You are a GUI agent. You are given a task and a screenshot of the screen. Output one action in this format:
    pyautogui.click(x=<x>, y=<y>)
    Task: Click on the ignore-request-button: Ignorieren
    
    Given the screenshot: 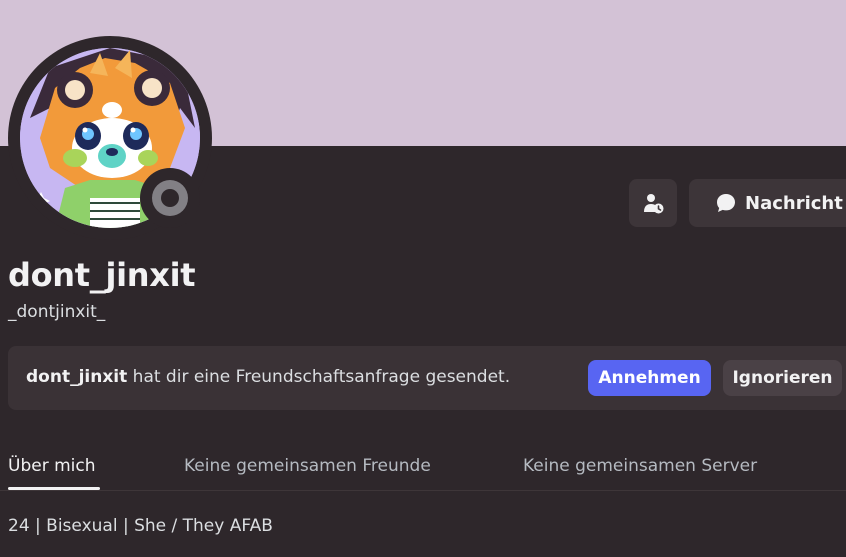 What is the action you would take?
    pyautogui.click(x=782, y=378)
    